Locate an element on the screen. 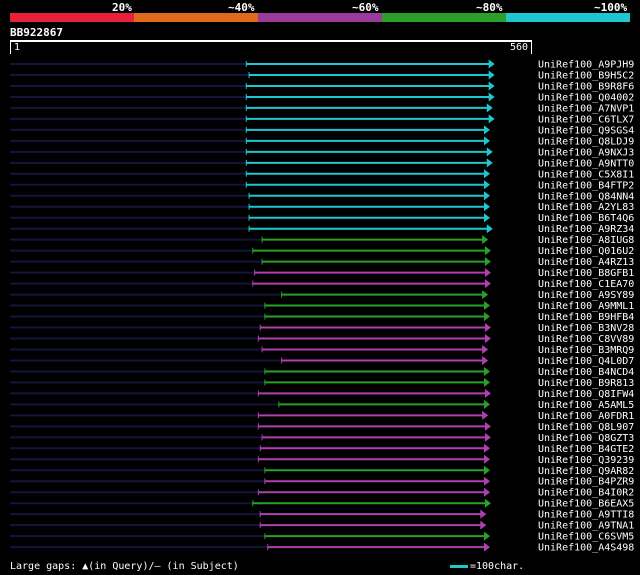 Image resolution: width=640 pixels, height=575 pixels. hit-row: UniRef100_A5AML5 is located at coordinates (322, 405).